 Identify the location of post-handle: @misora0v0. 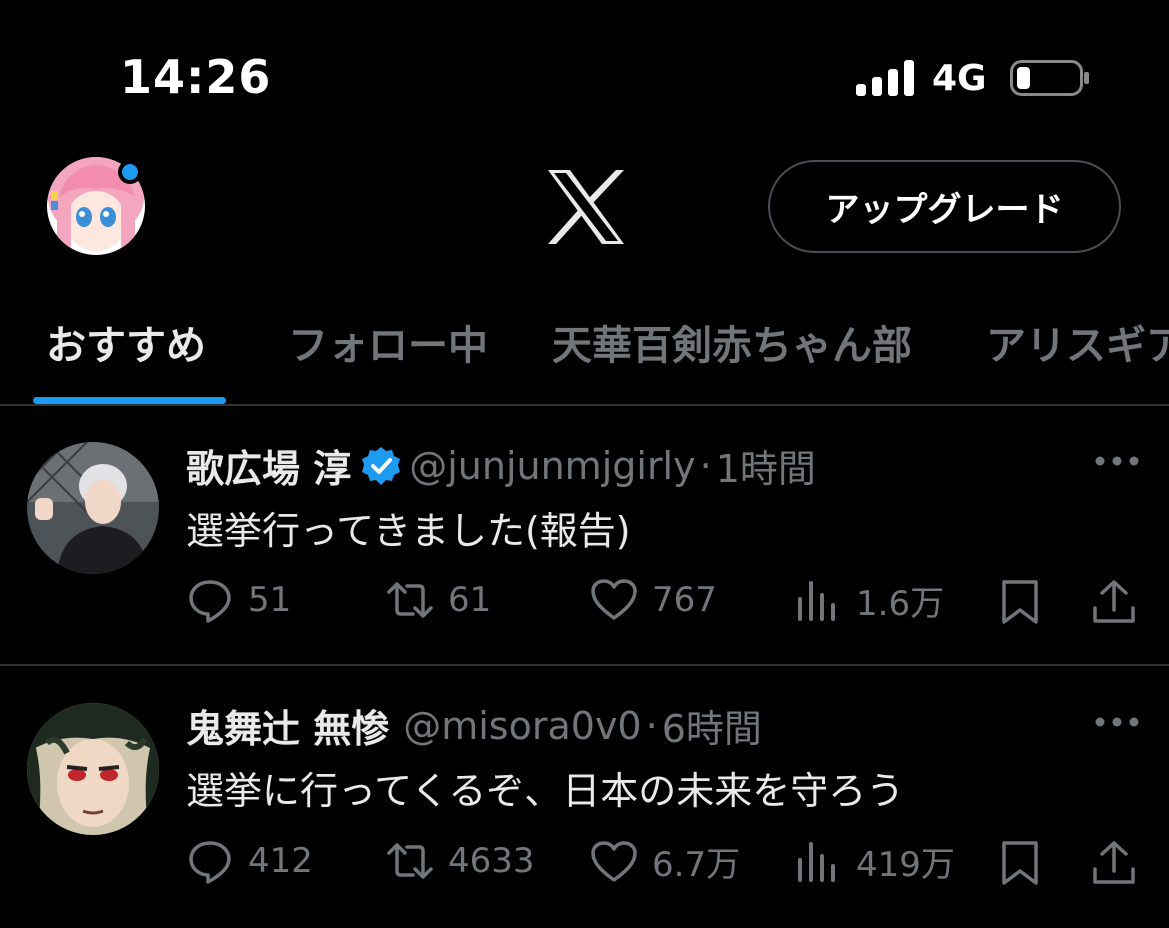
(522, 726).